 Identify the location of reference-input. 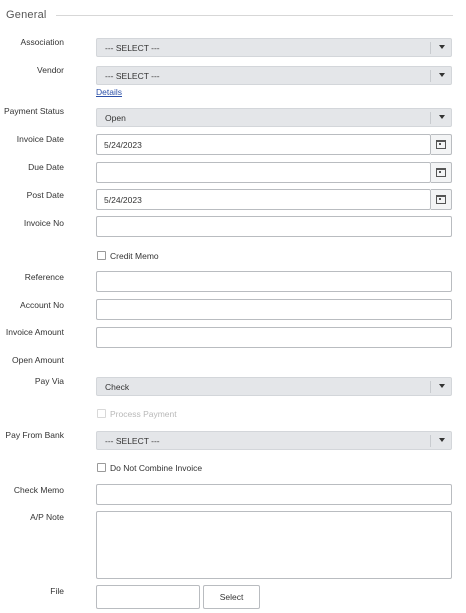
(274, 281).